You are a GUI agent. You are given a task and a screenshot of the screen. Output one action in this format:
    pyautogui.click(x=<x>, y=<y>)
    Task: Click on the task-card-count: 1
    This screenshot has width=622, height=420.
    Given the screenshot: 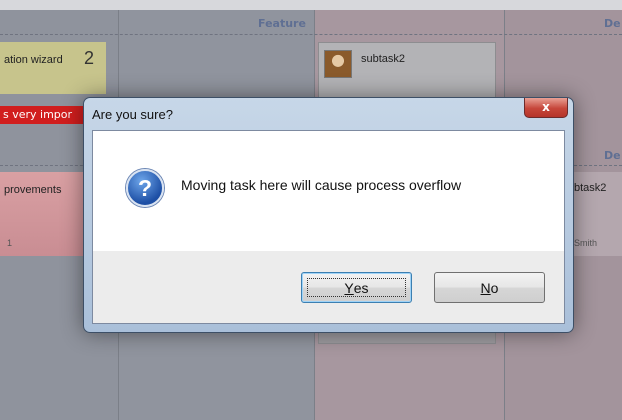 What is the action you would take?
    pyautogui.click(x=10, y=243)
    